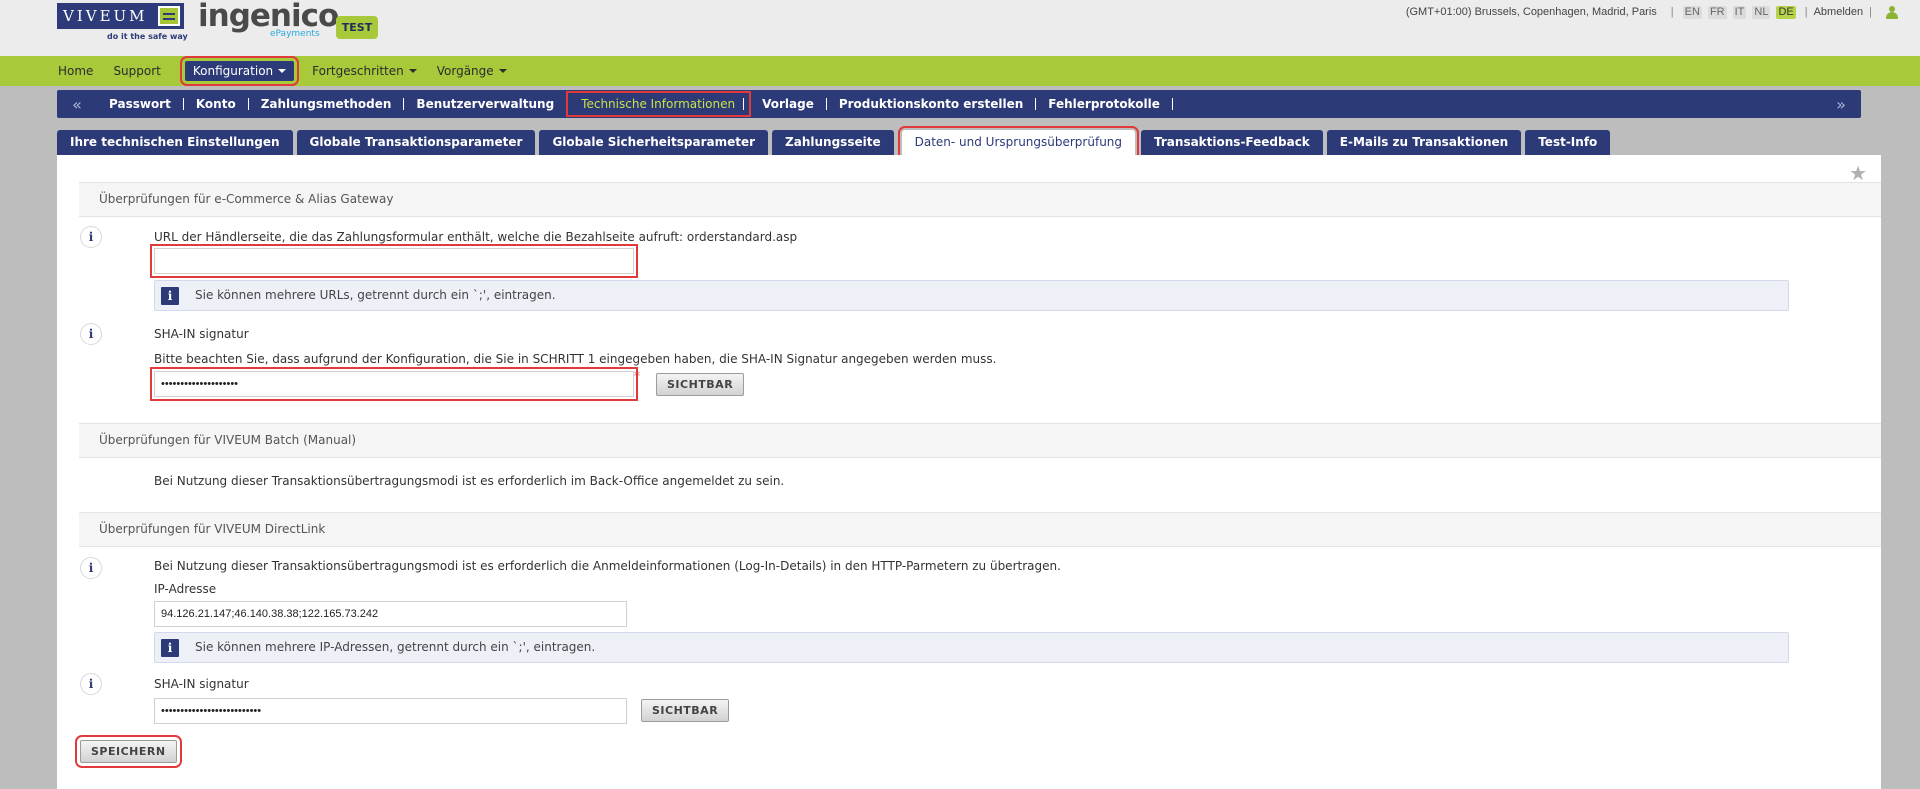  Describe the element at coordinates (1717, 12) in the screenshot. I see `lang-fr: FR` at that location.